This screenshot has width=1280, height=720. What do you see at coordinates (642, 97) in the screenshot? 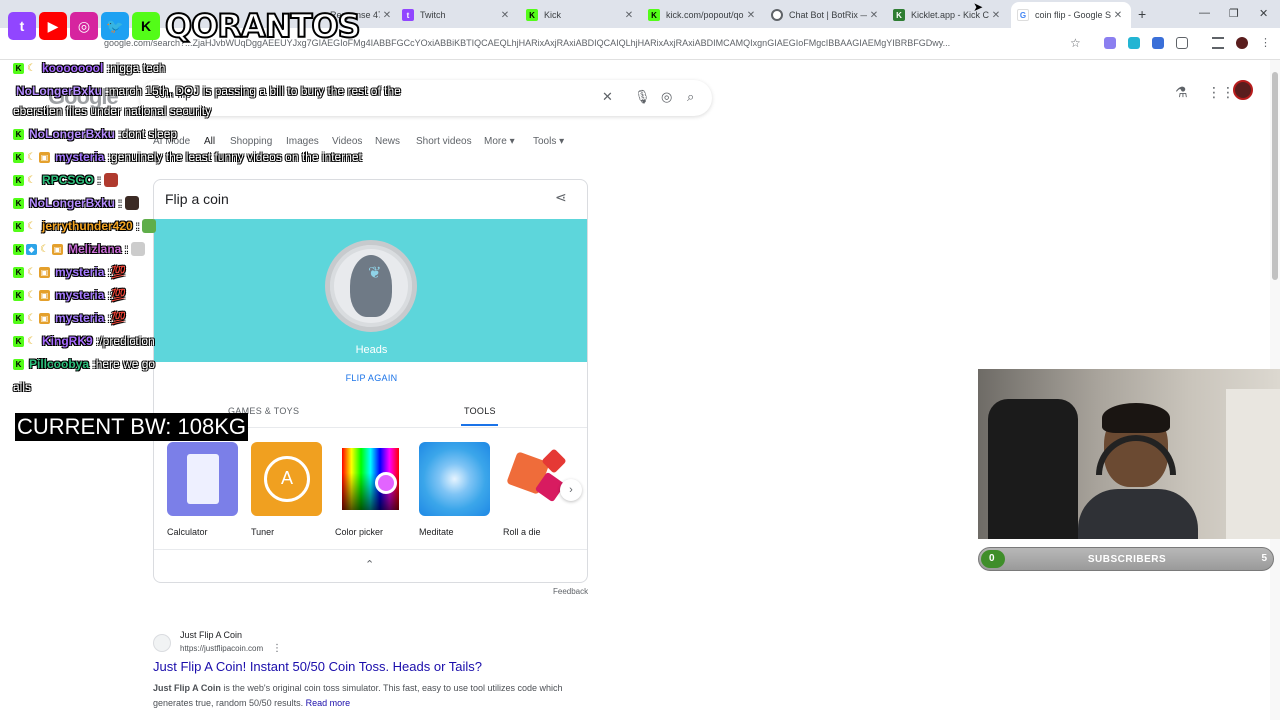
I see `microphone-icon: 🎙` at bounding box center [642, 97].